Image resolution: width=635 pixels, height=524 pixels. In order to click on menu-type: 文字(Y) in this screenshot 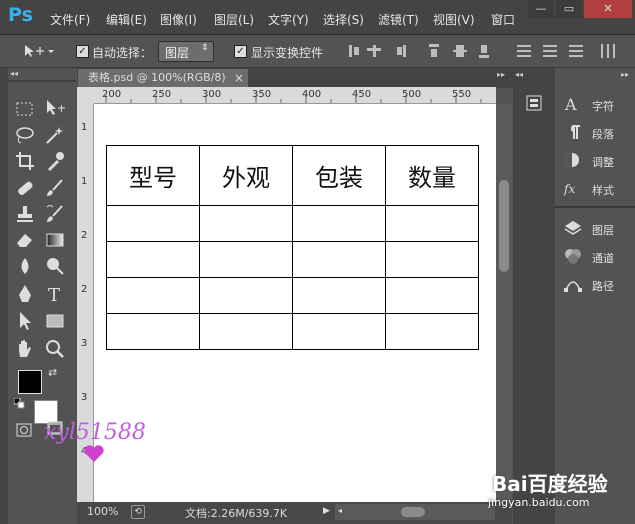, I will do `click(288, 19)`.